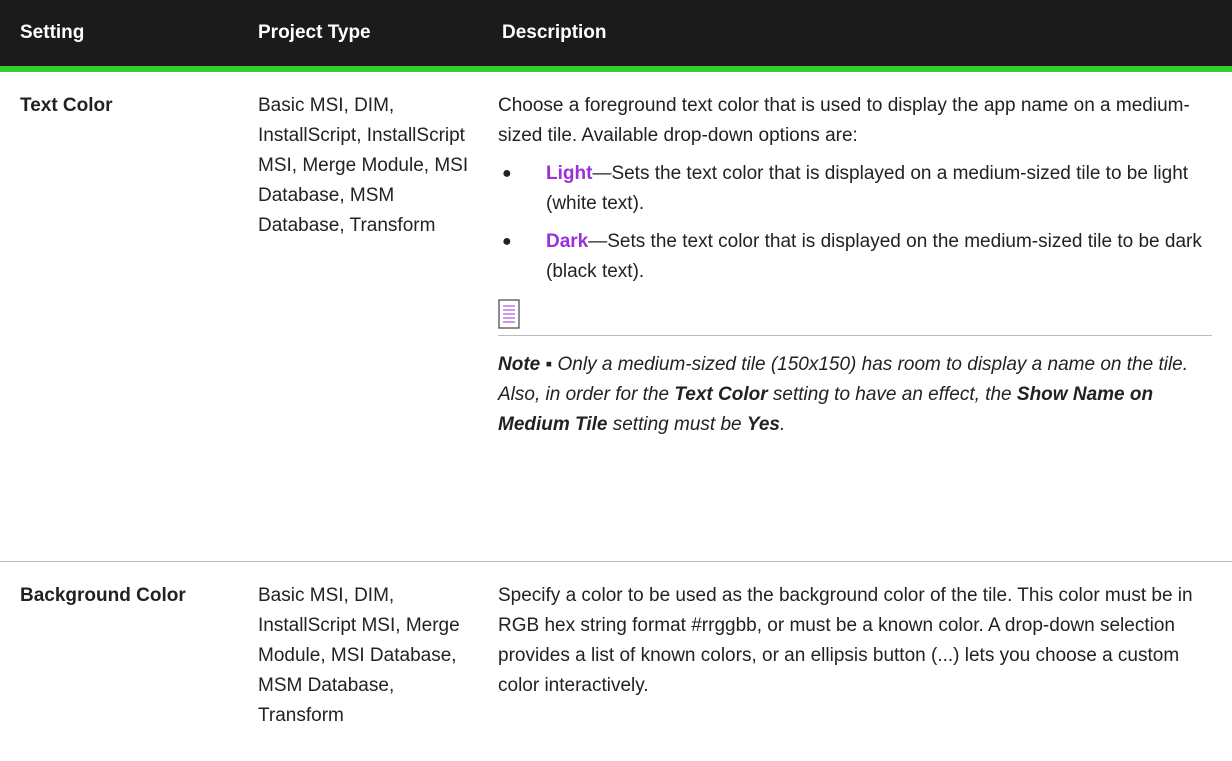 The width and height of the screenshot is (1232, 761). What do you see at coordinates (119, 36) in the screenshot?
I see `header-setting: Setting` at bounding box center [119, 36].